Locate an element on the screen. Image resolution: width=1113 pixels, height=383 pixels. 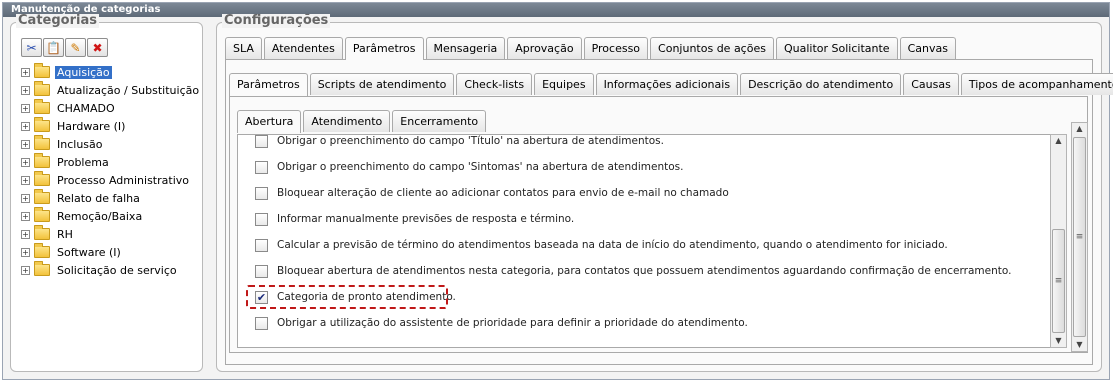
tree-item-label: Software (I) is located at coordinates (89, 252).